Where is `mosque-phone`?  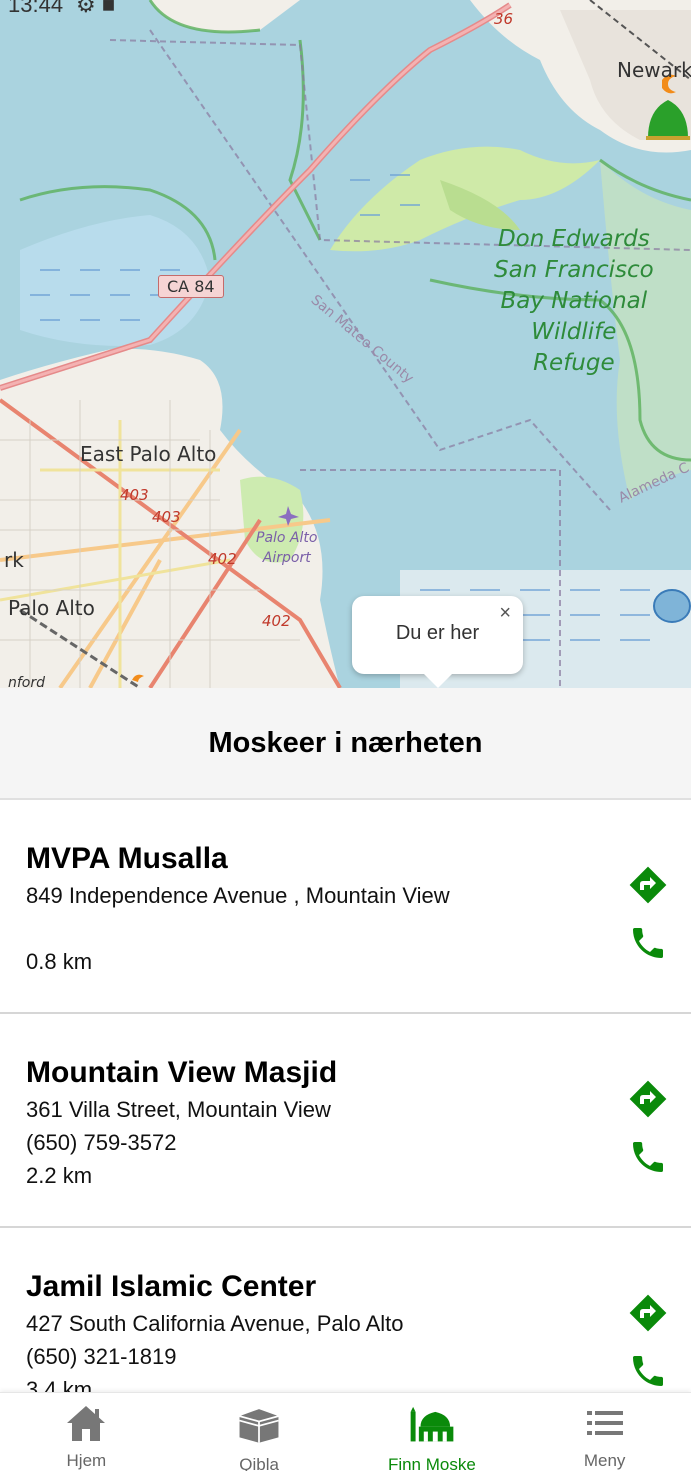
mosque-phone is located at coordinates (345, 928).